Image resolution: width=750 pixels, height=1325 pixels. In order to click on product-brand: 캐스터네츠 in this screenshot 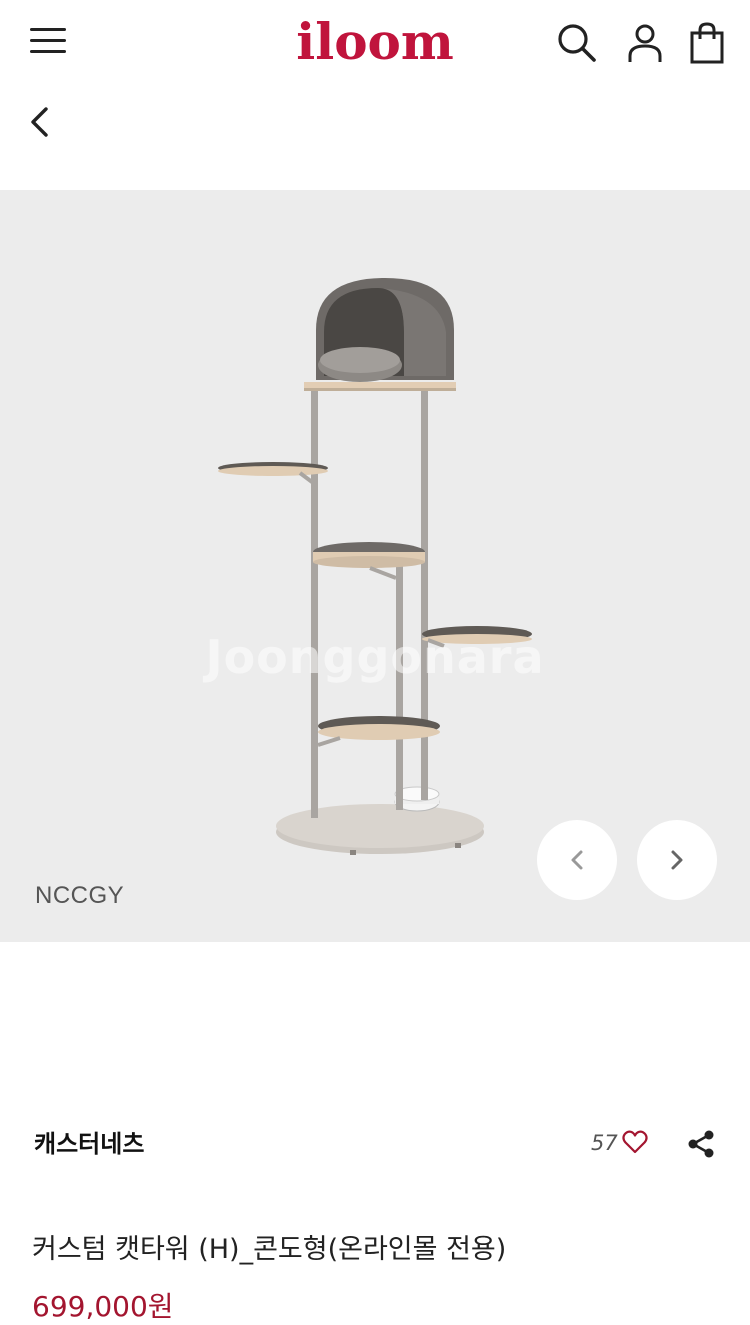, I will do `click(89, 1141)`.